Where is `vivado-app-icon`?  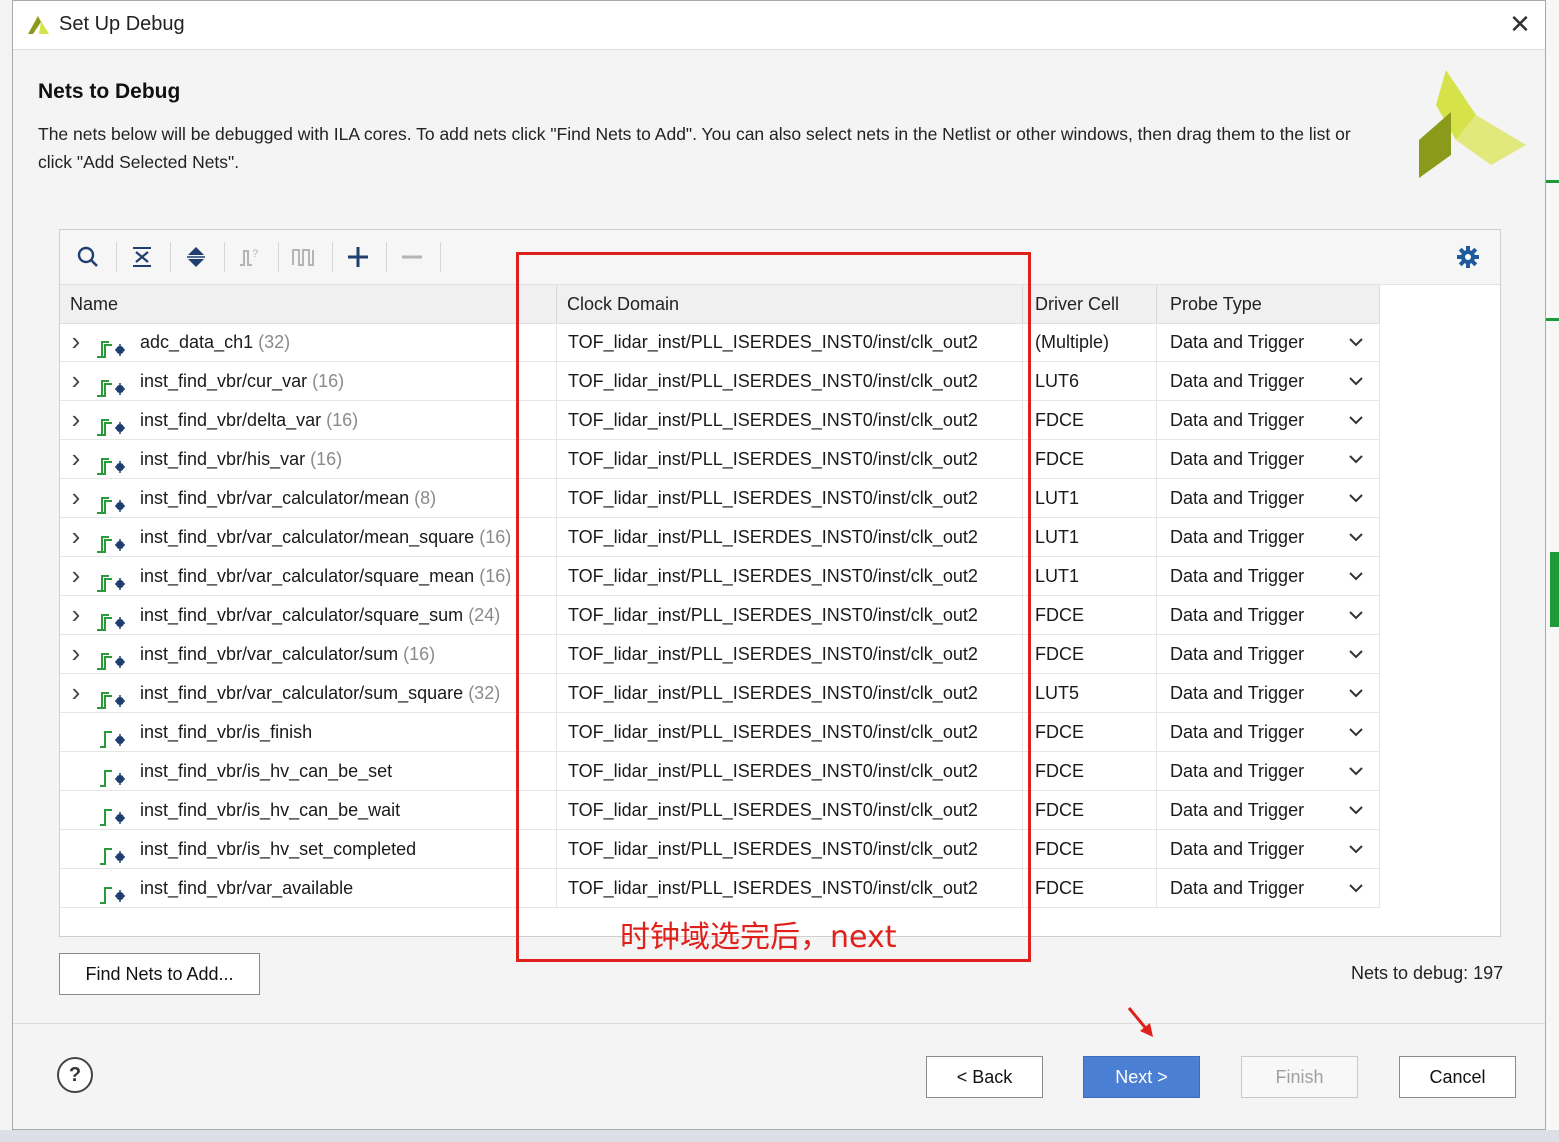
vivado-app-icon is located at coordinates (38, 25).